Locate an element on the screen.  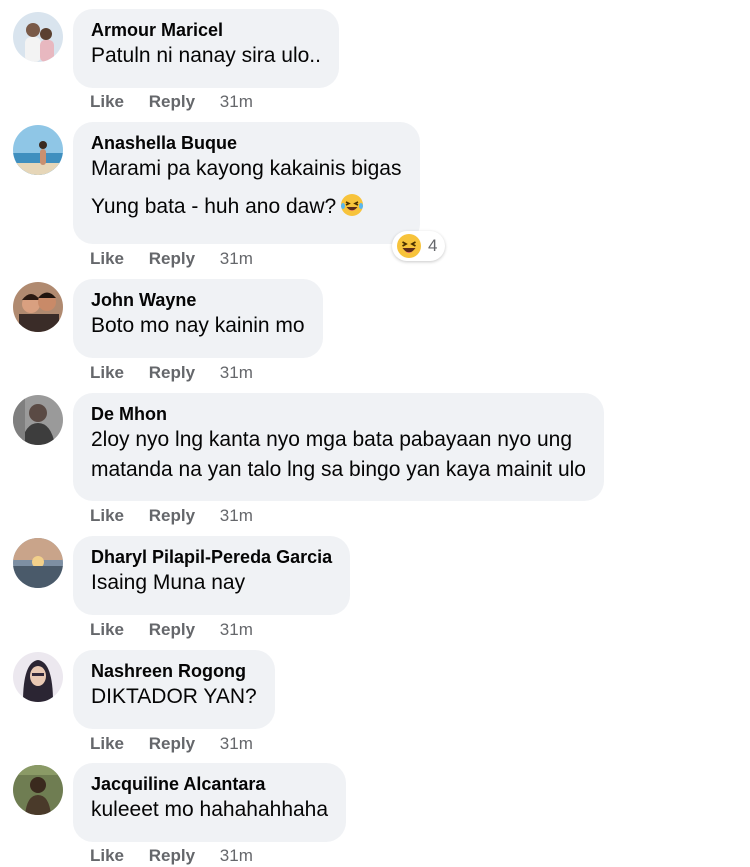
comment-text: Boto mo nay kainin mo is located at coordinates (198, 325).